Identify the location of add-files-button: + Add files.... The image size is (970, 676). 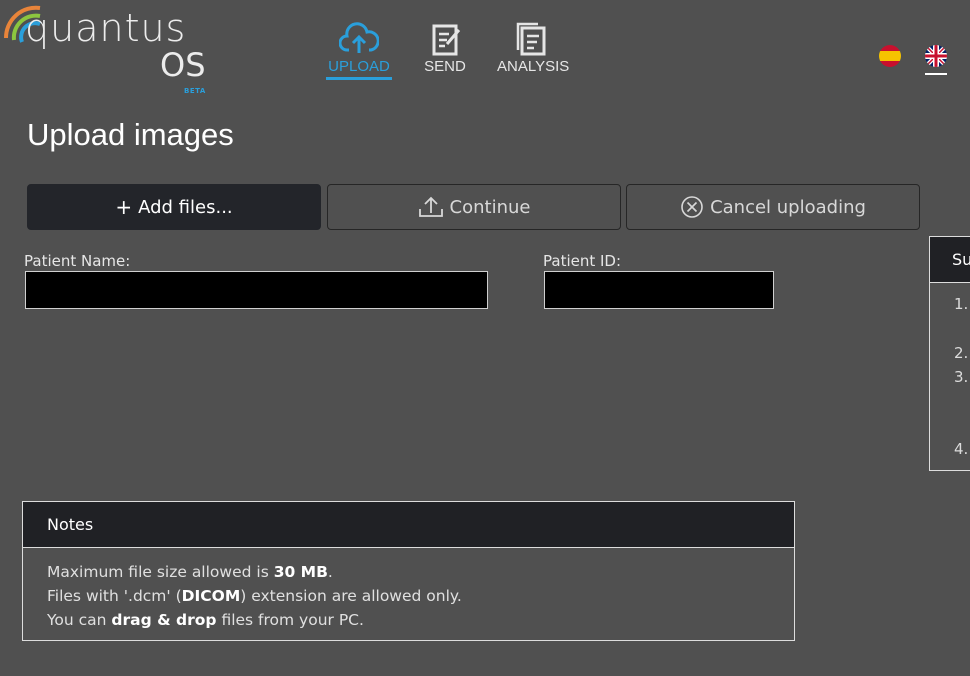
(174, 207).